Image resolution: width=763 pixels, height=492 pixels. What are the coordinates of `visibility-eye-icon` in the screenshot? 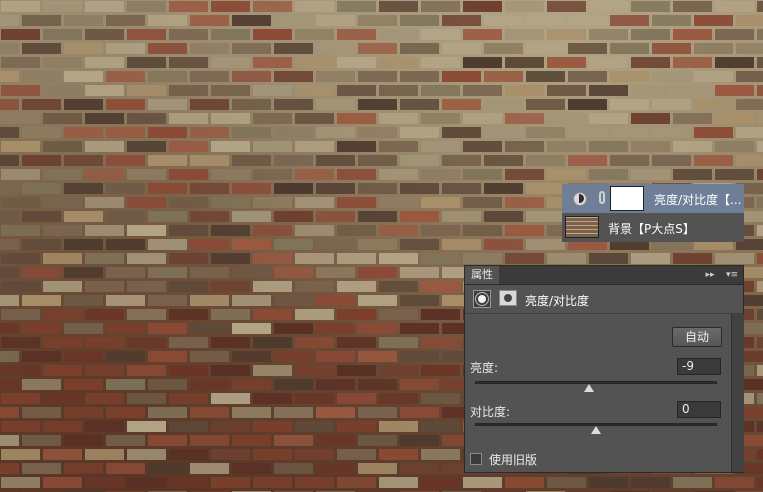 It's located at (580, 199).